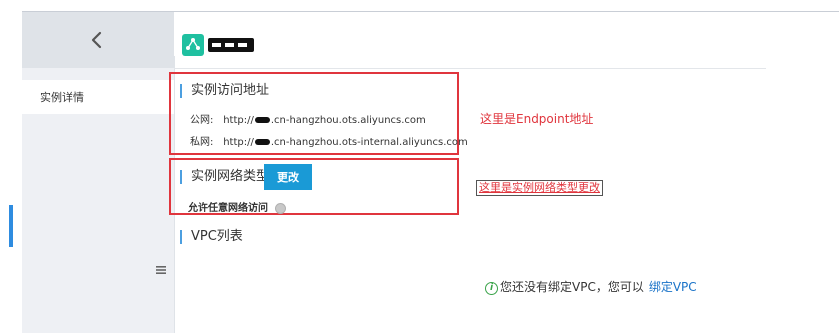 Image resolution: width=839 pixels, height=333 pixels. What do you see at coordinates (218, 45) in the screenshot?
I see `product-logo-icon` at bounding box center [218, 45].